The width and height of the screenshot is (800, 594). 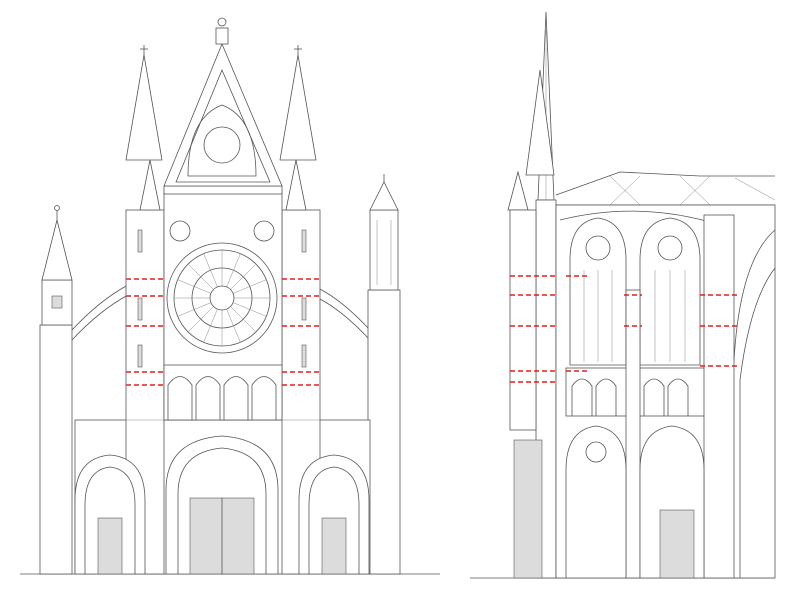 I want to click on left-flying-buttress, so click(x=100, y=307).